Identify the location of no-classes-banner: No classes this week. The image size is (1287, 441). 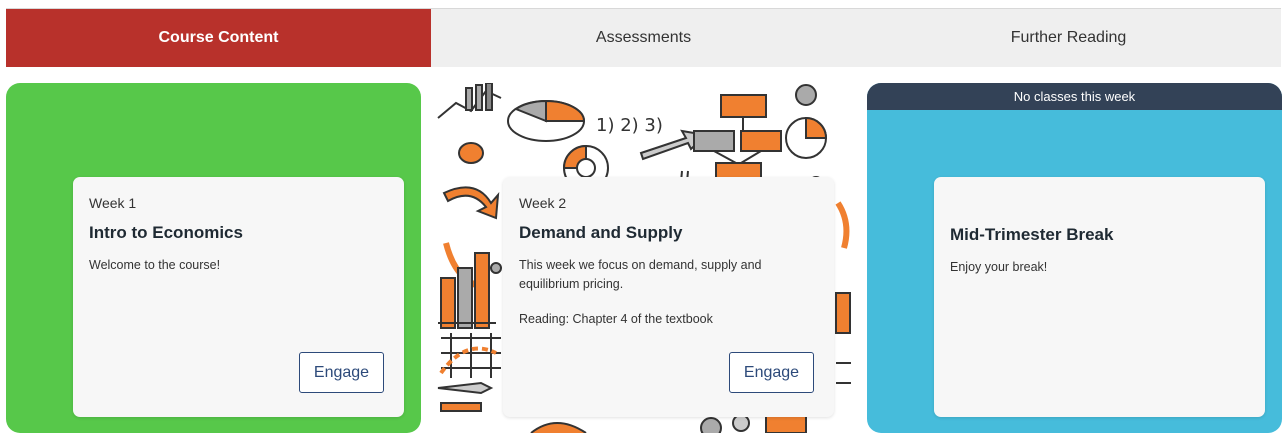
(1074, 96).